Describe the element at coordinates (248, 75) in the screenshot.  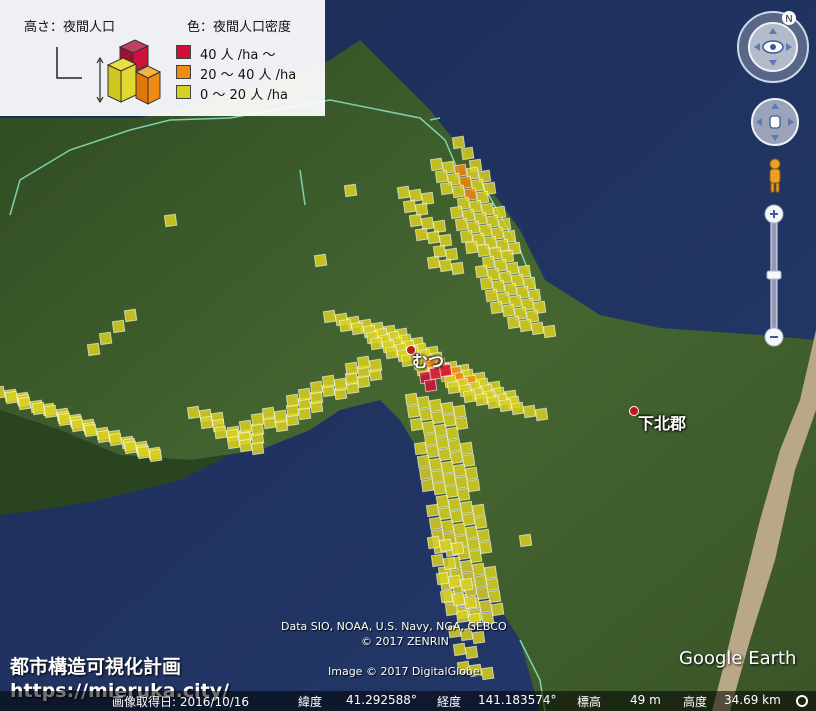
I see `legend-class-mid: 20 ～ 40 人 /ha` at that location.